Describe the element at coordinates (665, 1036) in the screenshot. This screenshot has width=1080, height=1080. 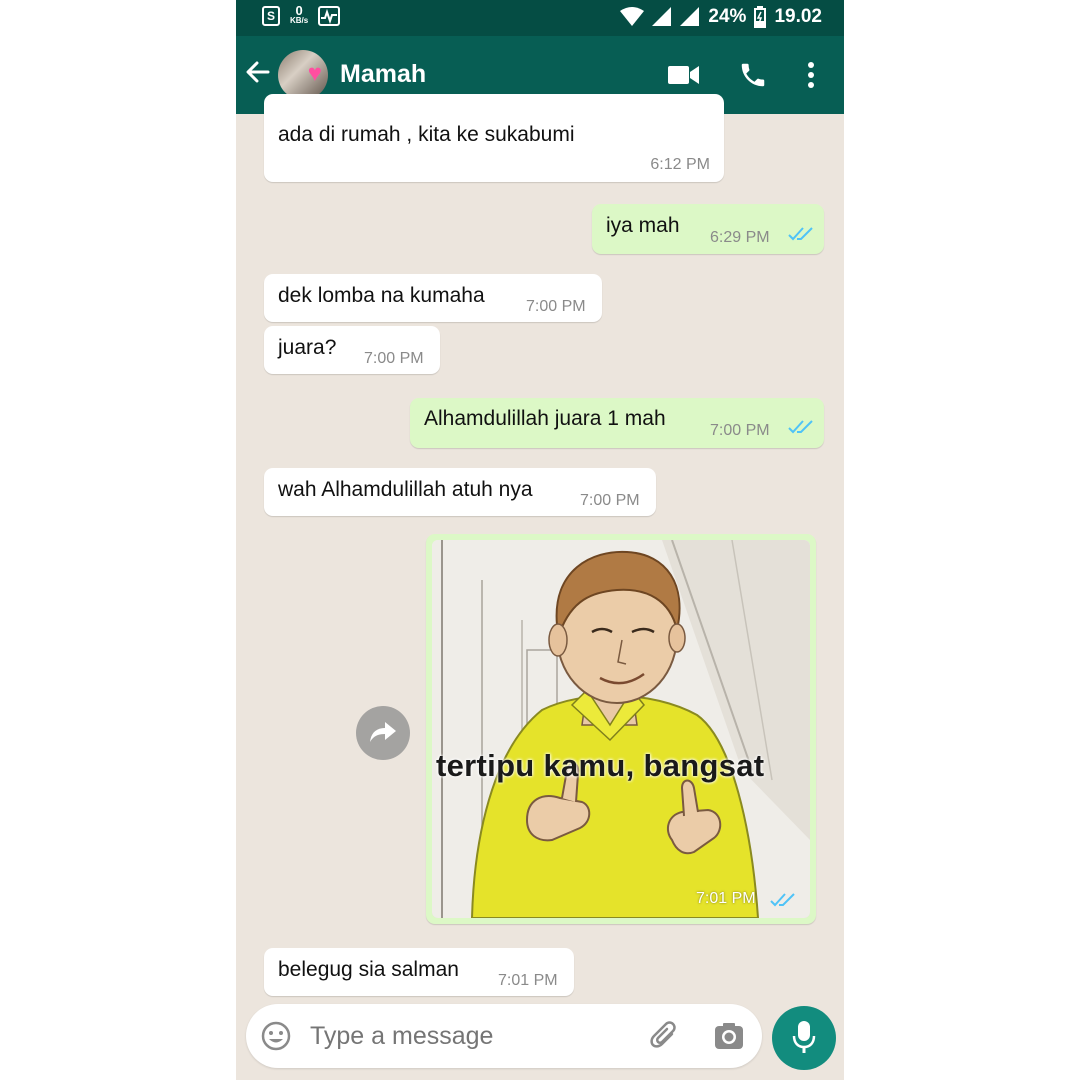
I see `paperclip-icon` at that location.